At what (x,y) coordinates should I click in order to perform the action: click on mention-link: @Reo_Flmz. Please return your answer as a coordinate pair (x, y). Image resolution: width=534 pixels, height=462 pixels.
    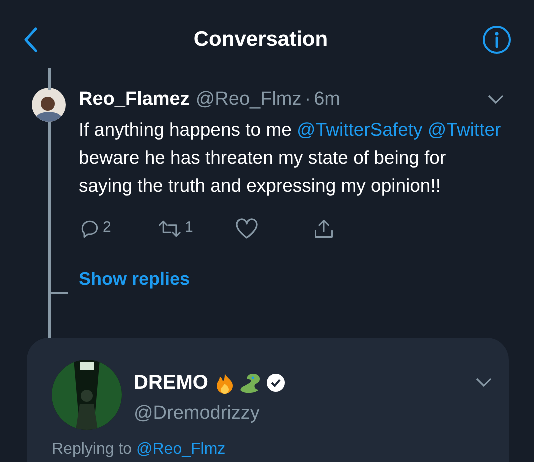
    Looking at the image, I should click on (181, 449).